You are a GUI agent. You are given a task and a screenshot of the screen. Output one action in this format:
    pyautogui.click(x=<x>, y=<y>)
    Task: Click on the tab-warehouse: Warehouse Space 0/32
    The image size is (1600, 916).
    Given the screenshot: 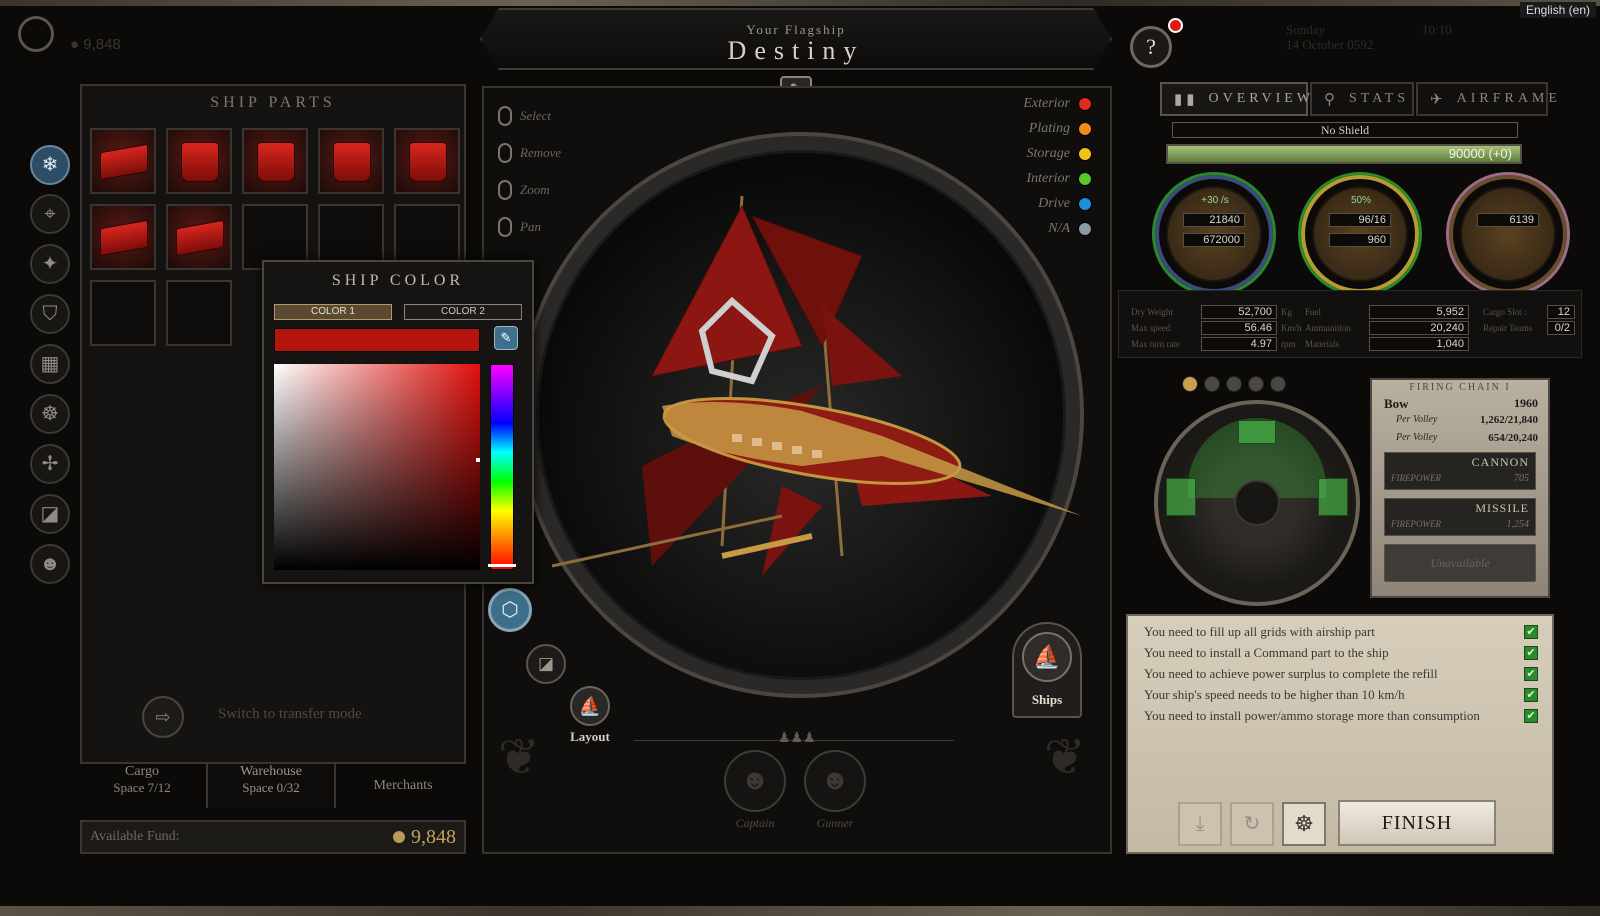 What is the action you would take?
    pyautogui.click(x=271, y=785)
    